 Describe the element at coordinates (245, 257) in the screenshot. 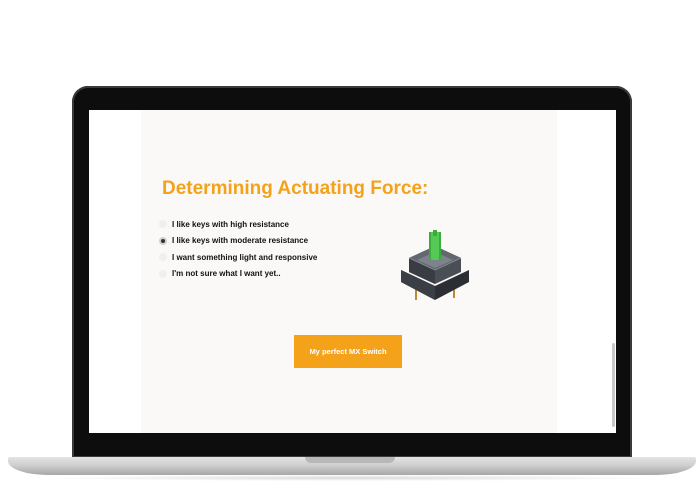

I see `option-label: I want something light and responsive` at that location.